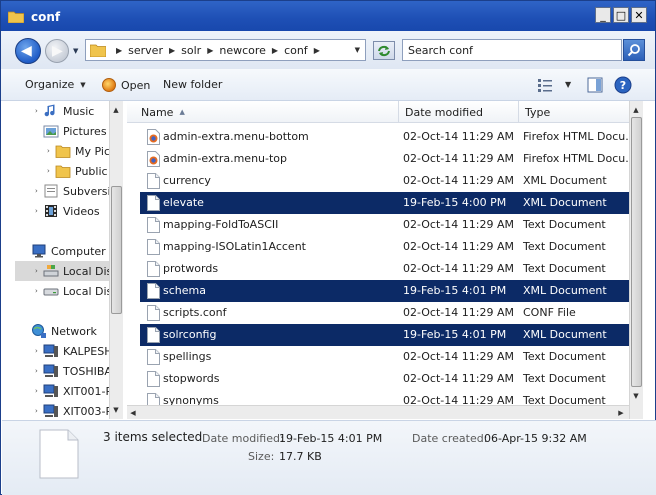 The image size is (656, 495). Describe the element at coordinates (357, 50) in the screenshot. I see `address-dropdown-icon: ▼` at that location.